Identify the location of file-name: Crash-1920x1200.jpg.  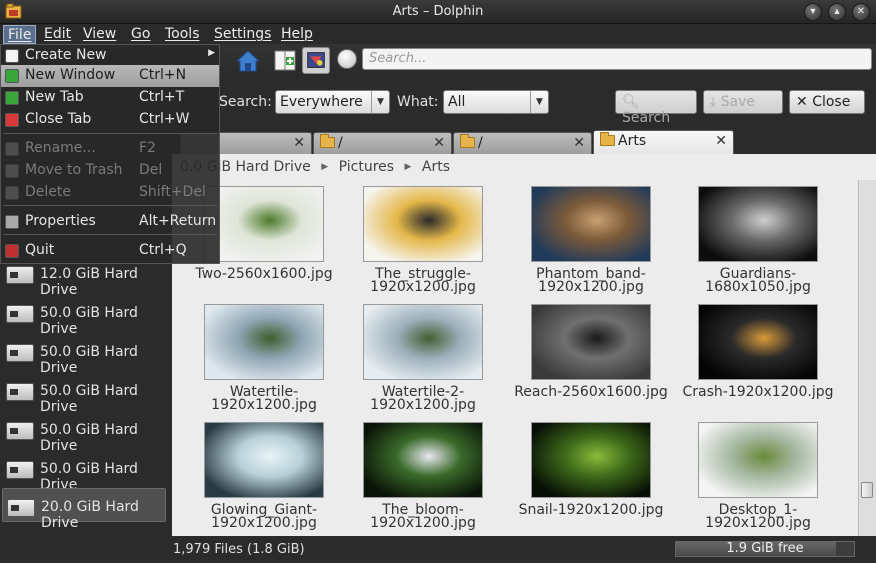
(758, 392).